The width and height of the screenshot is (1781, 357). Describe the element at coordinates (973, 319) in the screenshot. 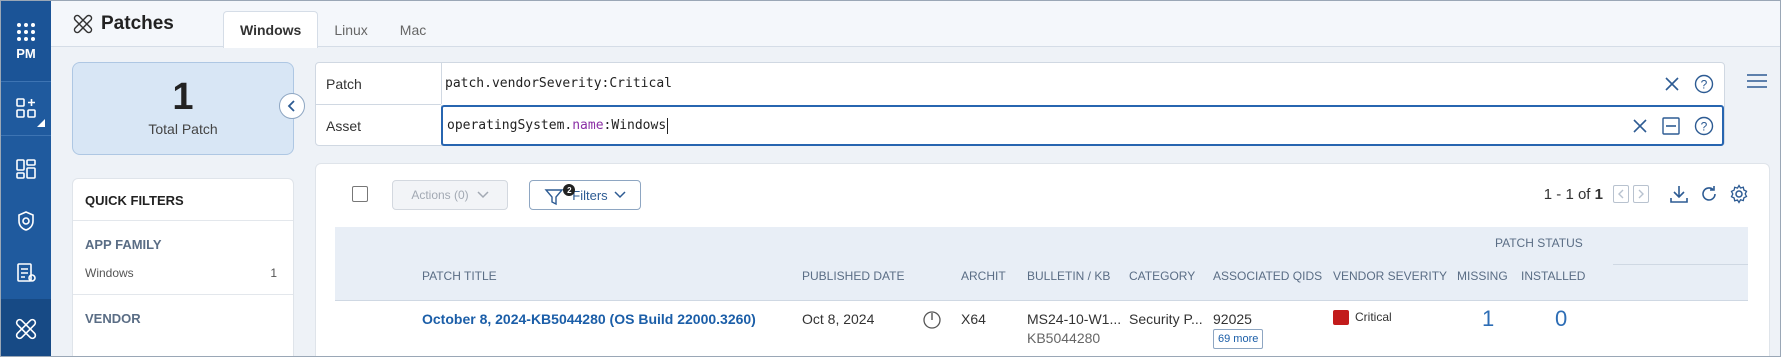

I see `architecture-value: X64` at that location.